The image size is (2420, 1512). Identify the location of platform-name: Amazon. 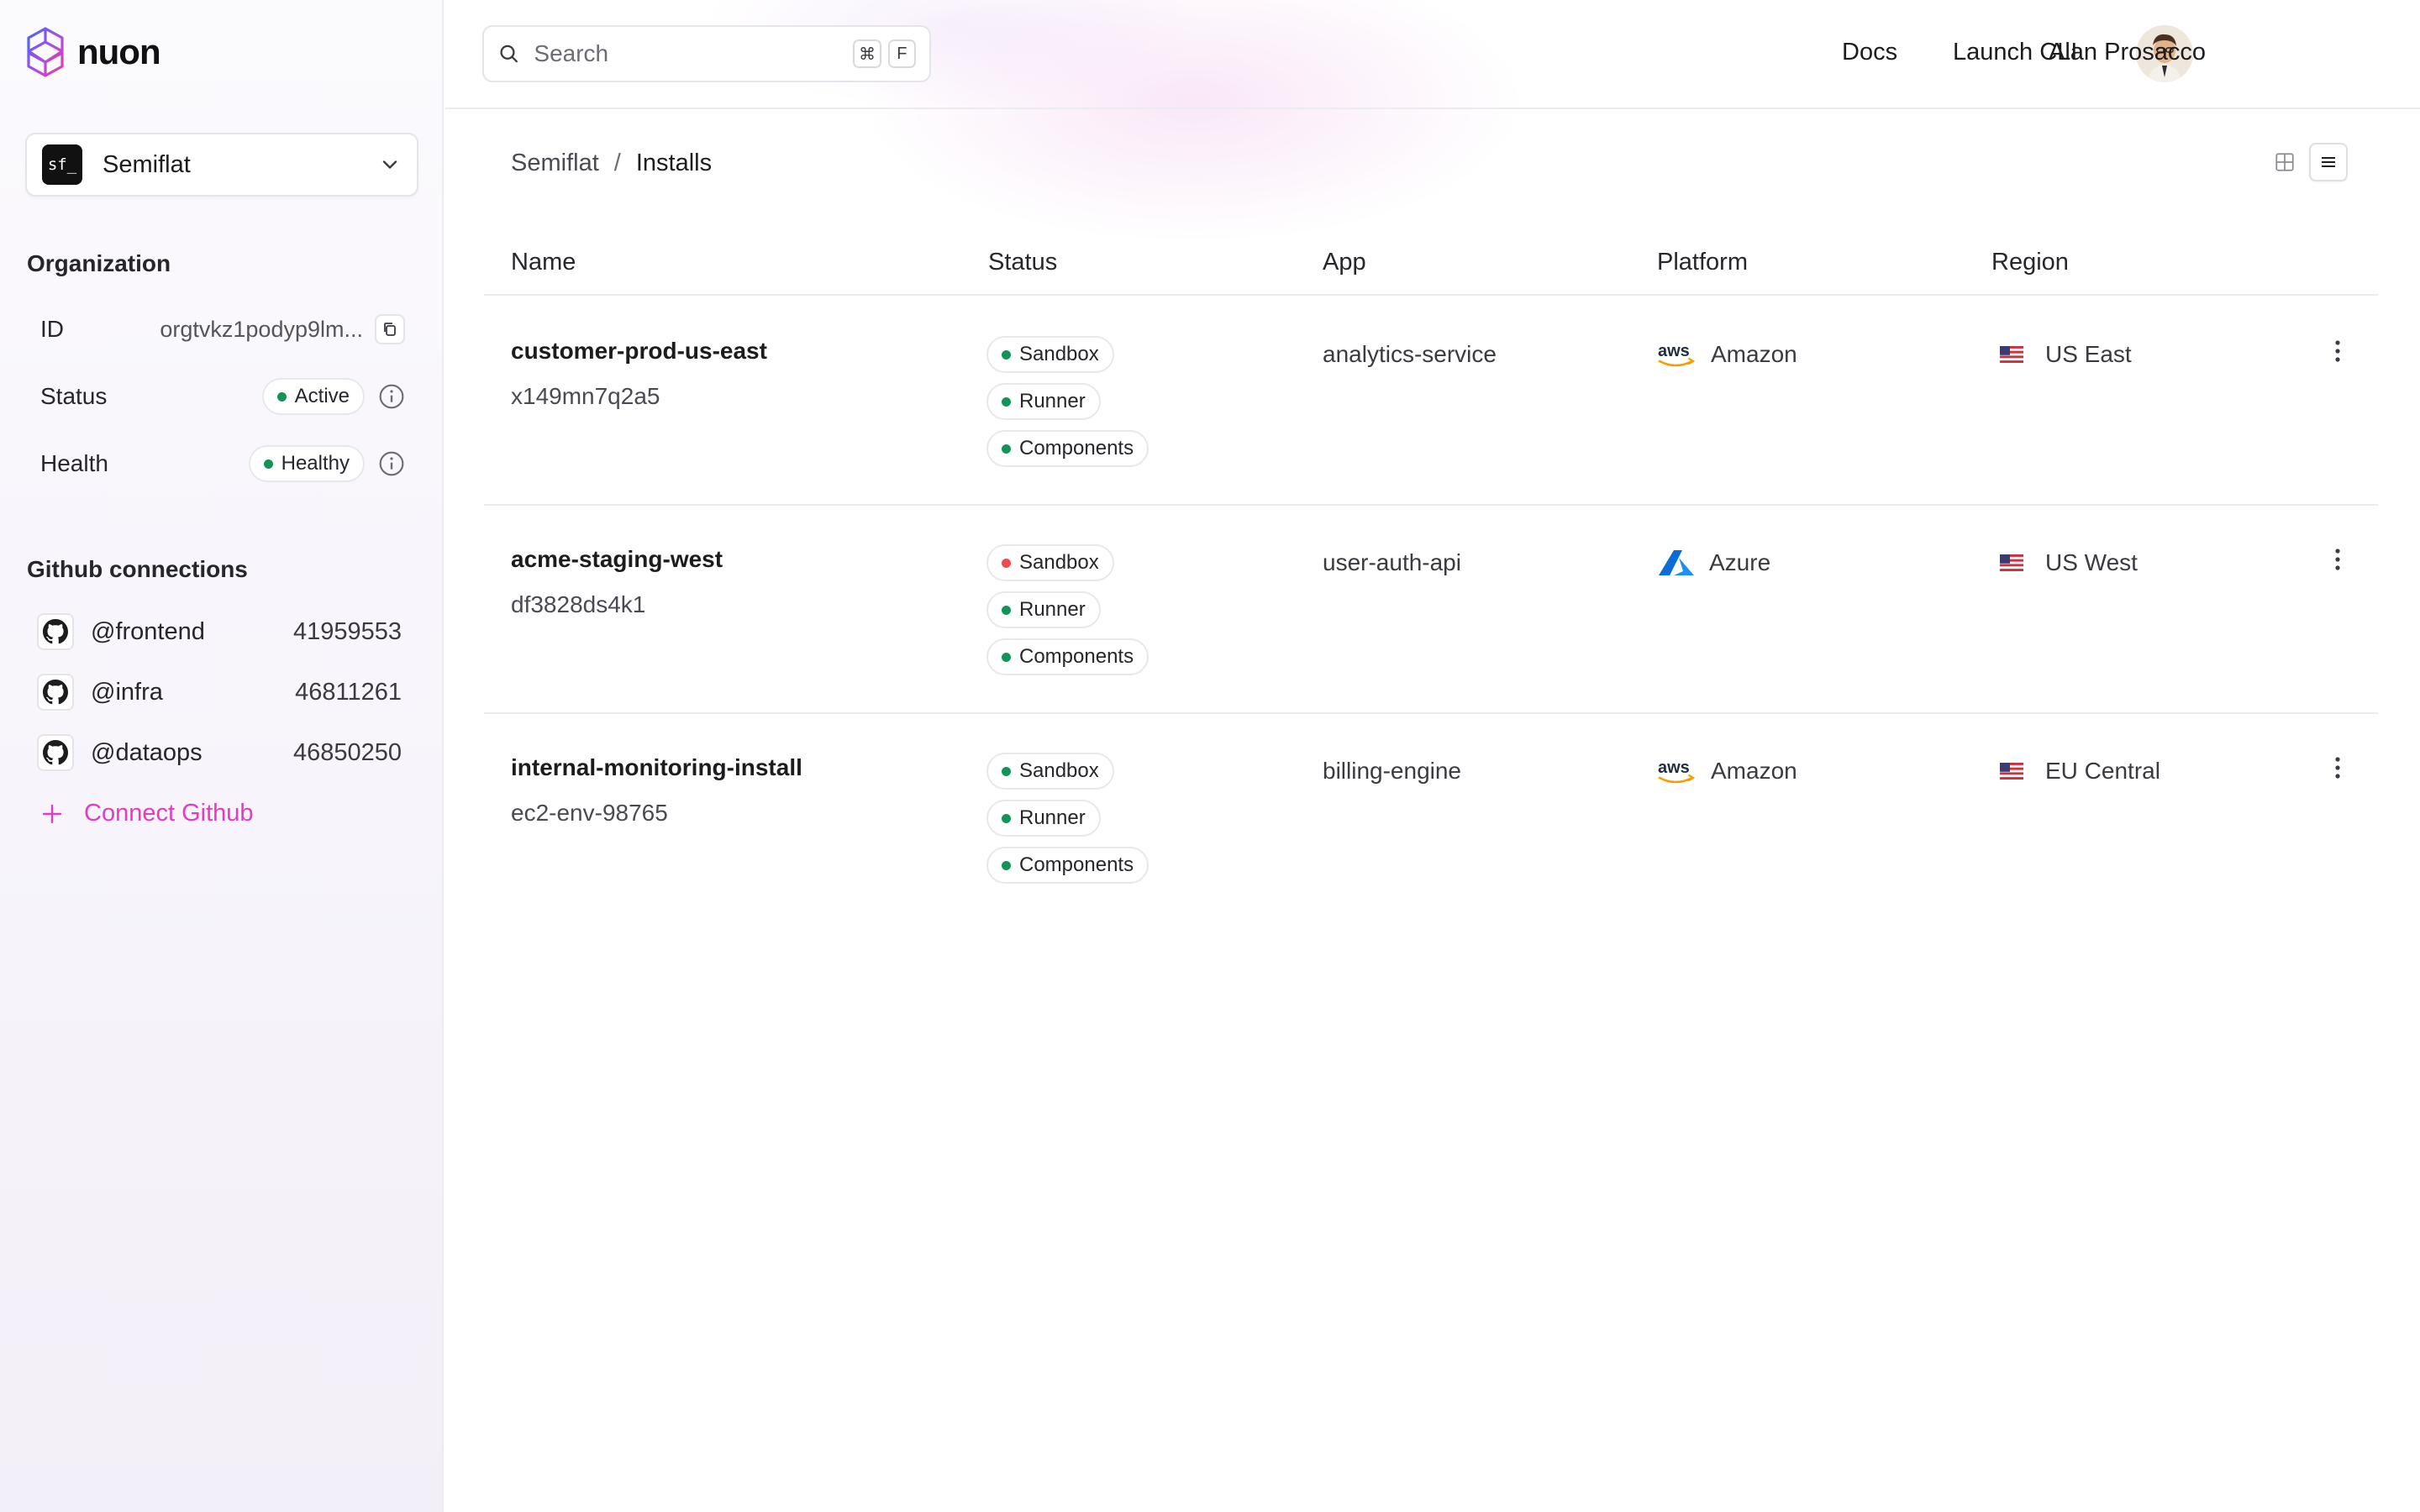
(1754, 354).